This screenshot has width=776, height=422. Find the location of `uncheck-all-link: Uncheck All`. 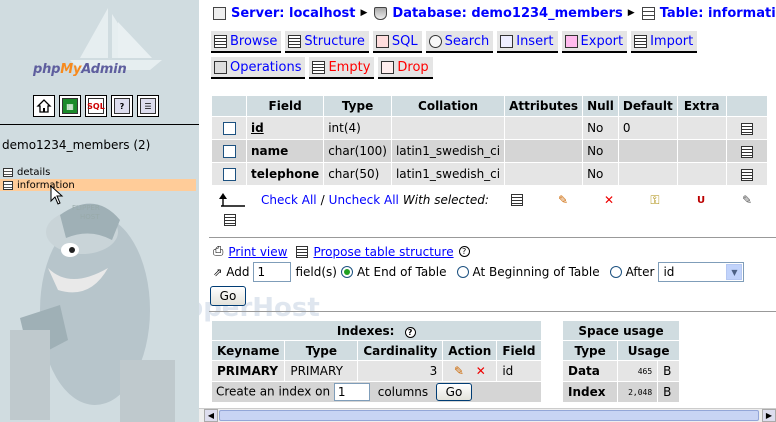

uncheck-all-link: Uncheck All is located at coordinates (364, 200).